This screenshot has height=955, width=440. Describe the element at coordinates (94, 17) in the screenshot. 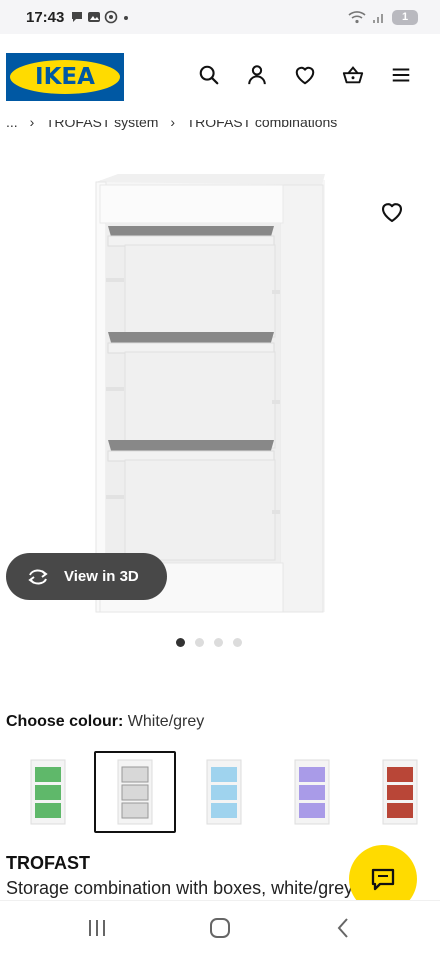

I see `photos-notification-icon` at that location.